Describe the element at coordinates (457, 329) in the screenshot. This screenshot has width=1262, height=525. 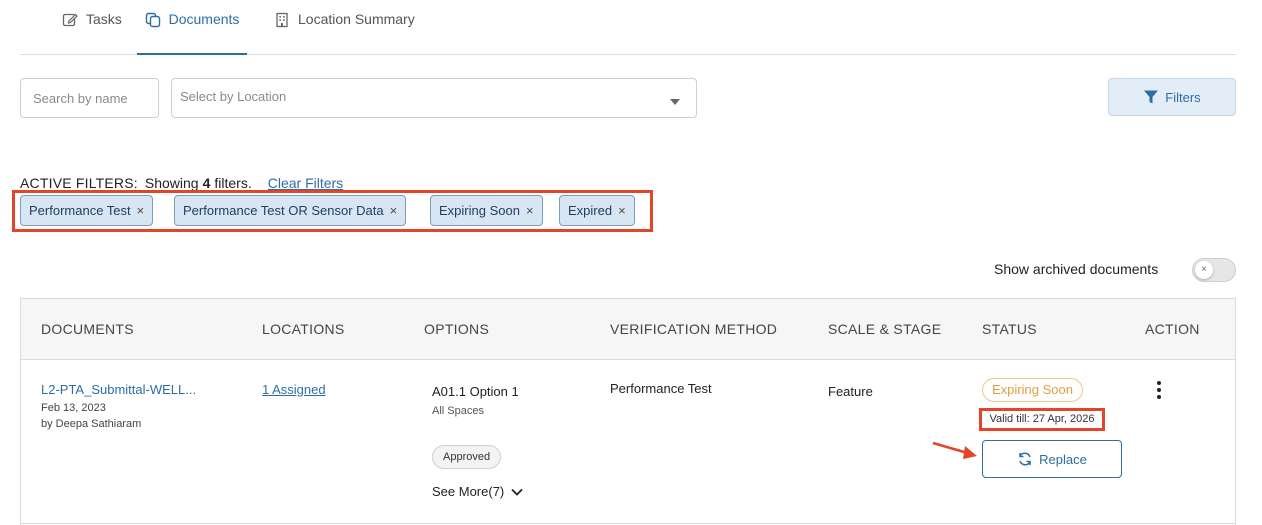
I see `header-options: OPTIONS` at that location.